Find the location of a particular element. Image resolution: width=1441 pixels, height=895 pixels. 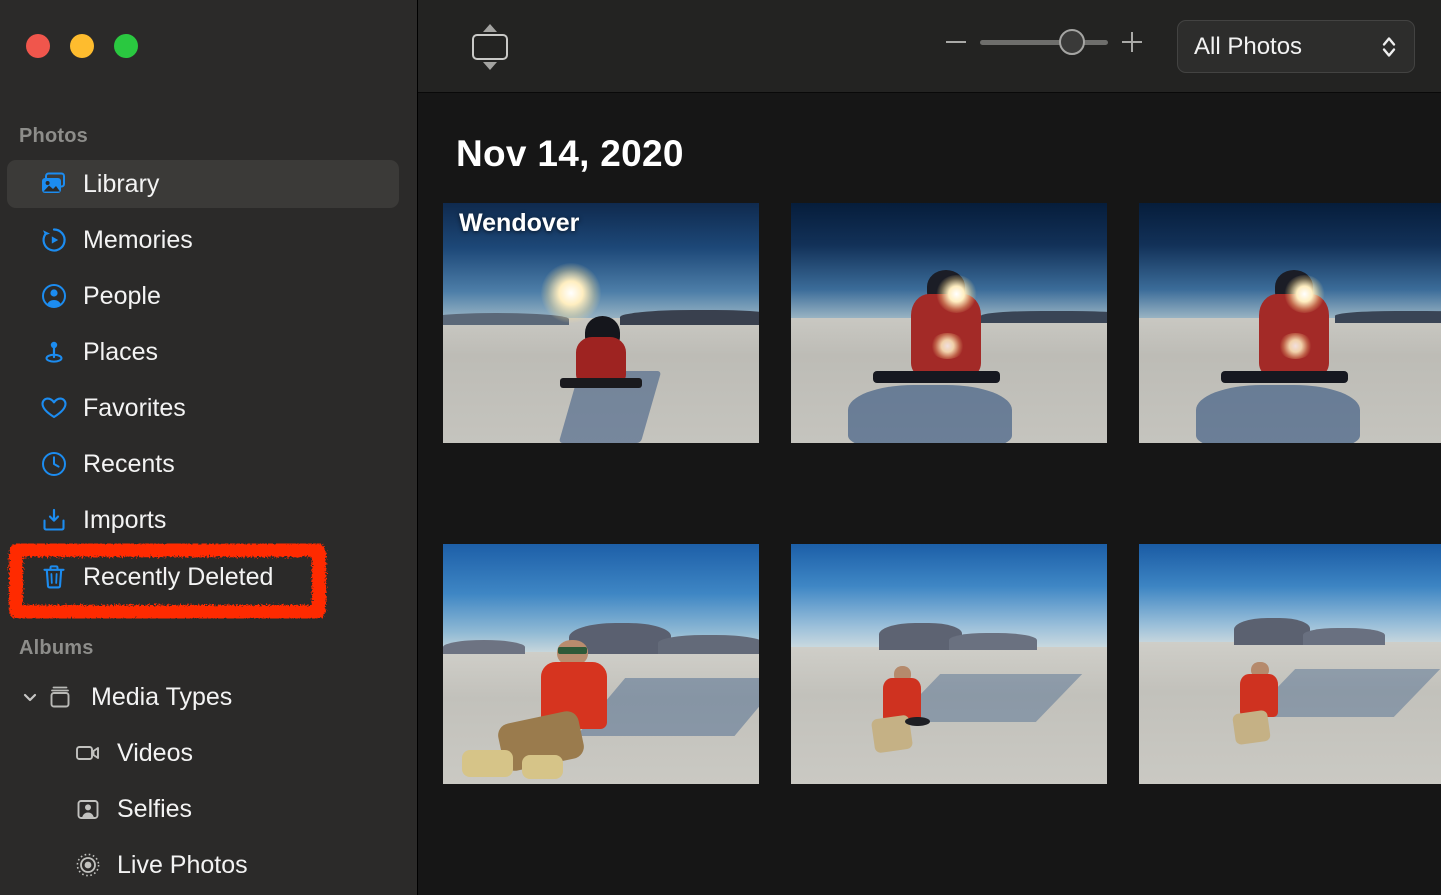

sidebar-item-media-types: Media Types is located at coordinates (203, 697).